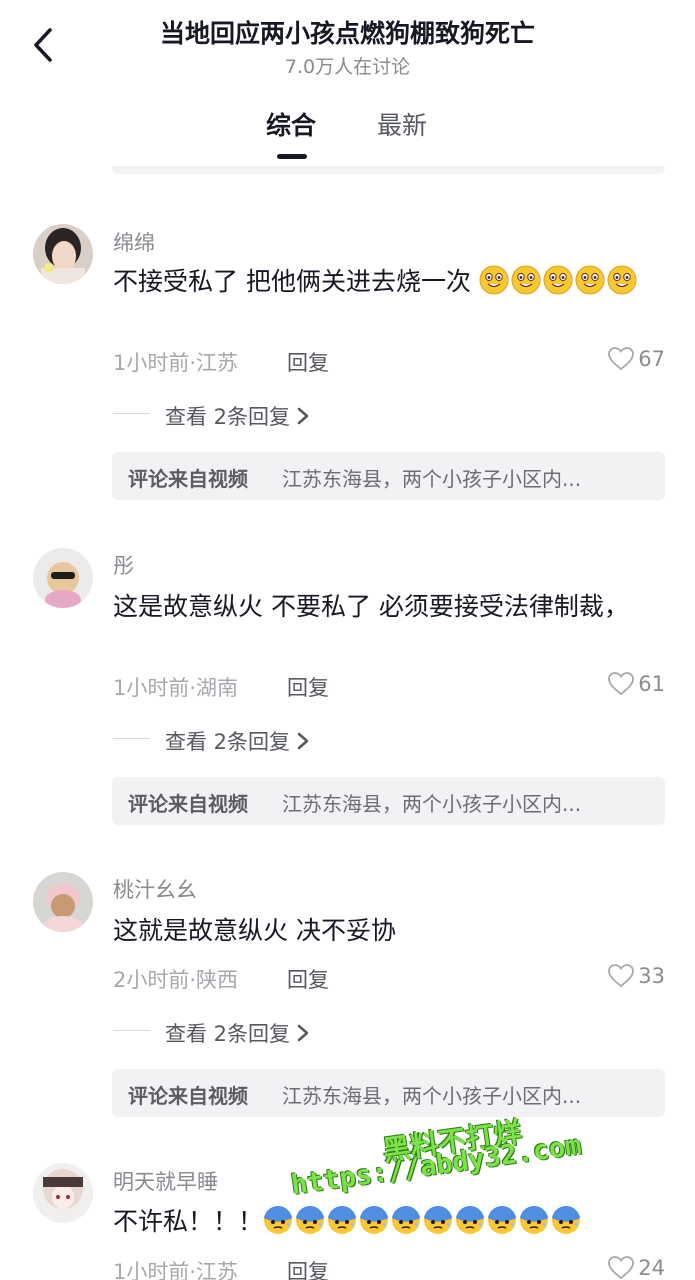 The width and height of the screenshot is (695, 1280). What do you see at coordinates (636, 359) in the screenshot?
I see `like-button: 67` at bounding box center [636, 359].